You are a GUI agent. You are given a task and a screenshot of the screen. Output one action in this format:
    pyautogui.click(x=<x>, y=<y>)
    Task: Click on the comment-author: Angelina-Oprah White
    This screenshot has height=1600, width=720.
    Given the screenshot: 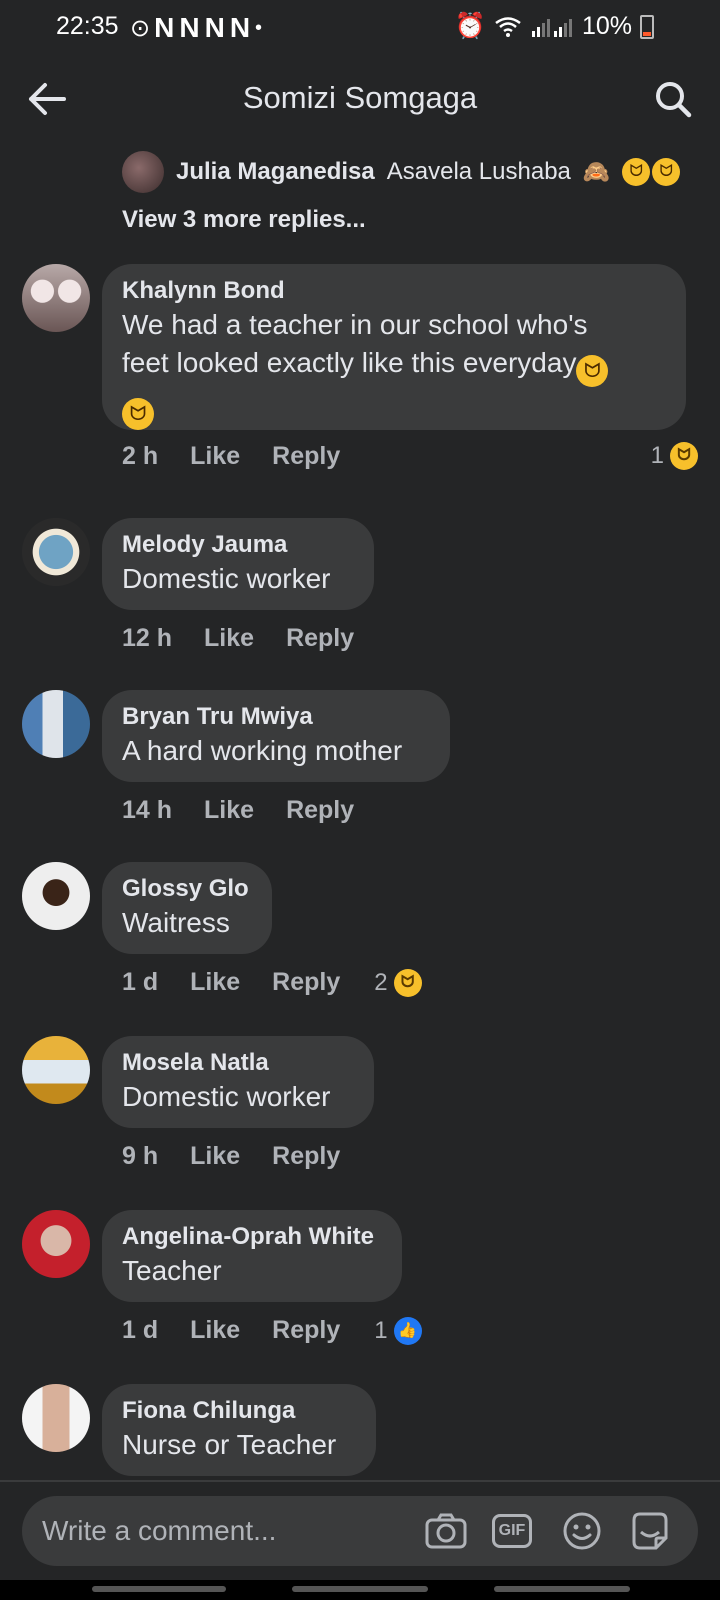 What is the action you would take?
    pyautogui.click(x=252, y=1237)
    